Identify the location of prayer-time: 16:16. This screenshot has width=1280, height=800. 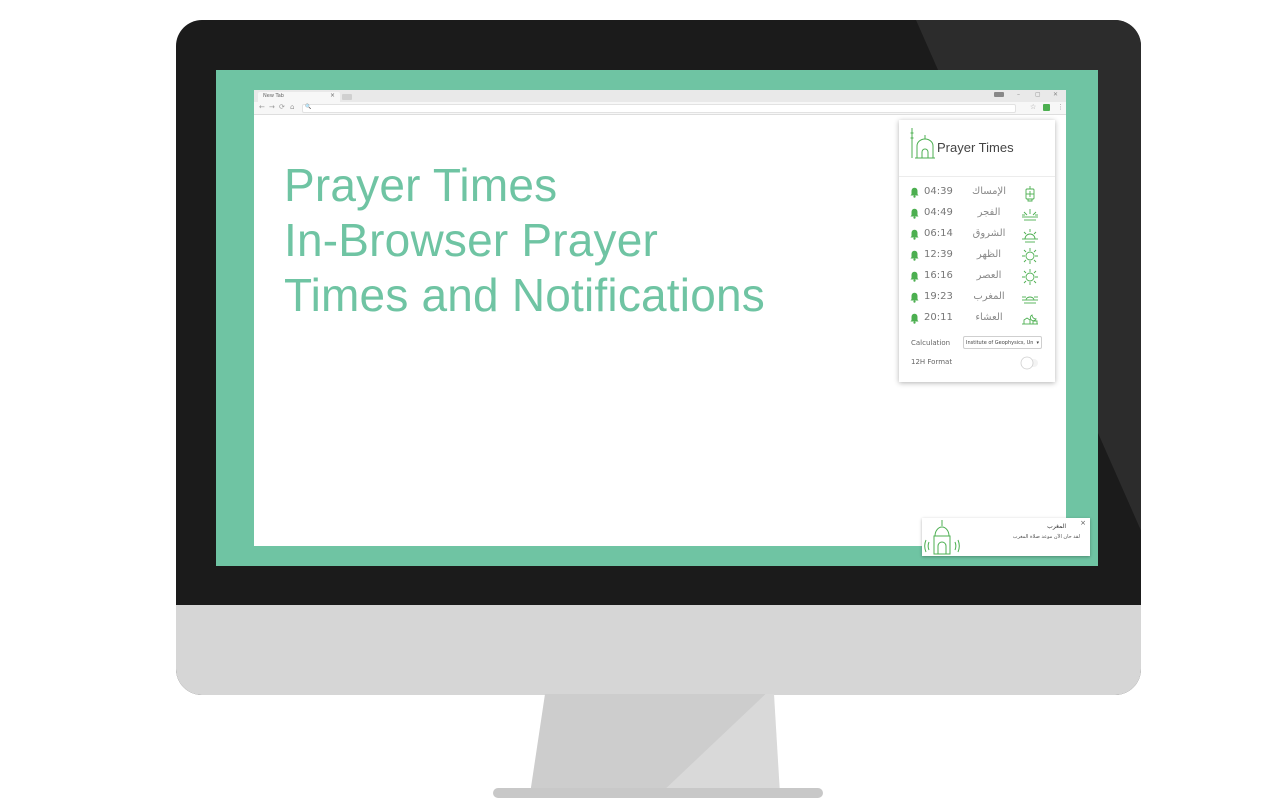
(938, 275).